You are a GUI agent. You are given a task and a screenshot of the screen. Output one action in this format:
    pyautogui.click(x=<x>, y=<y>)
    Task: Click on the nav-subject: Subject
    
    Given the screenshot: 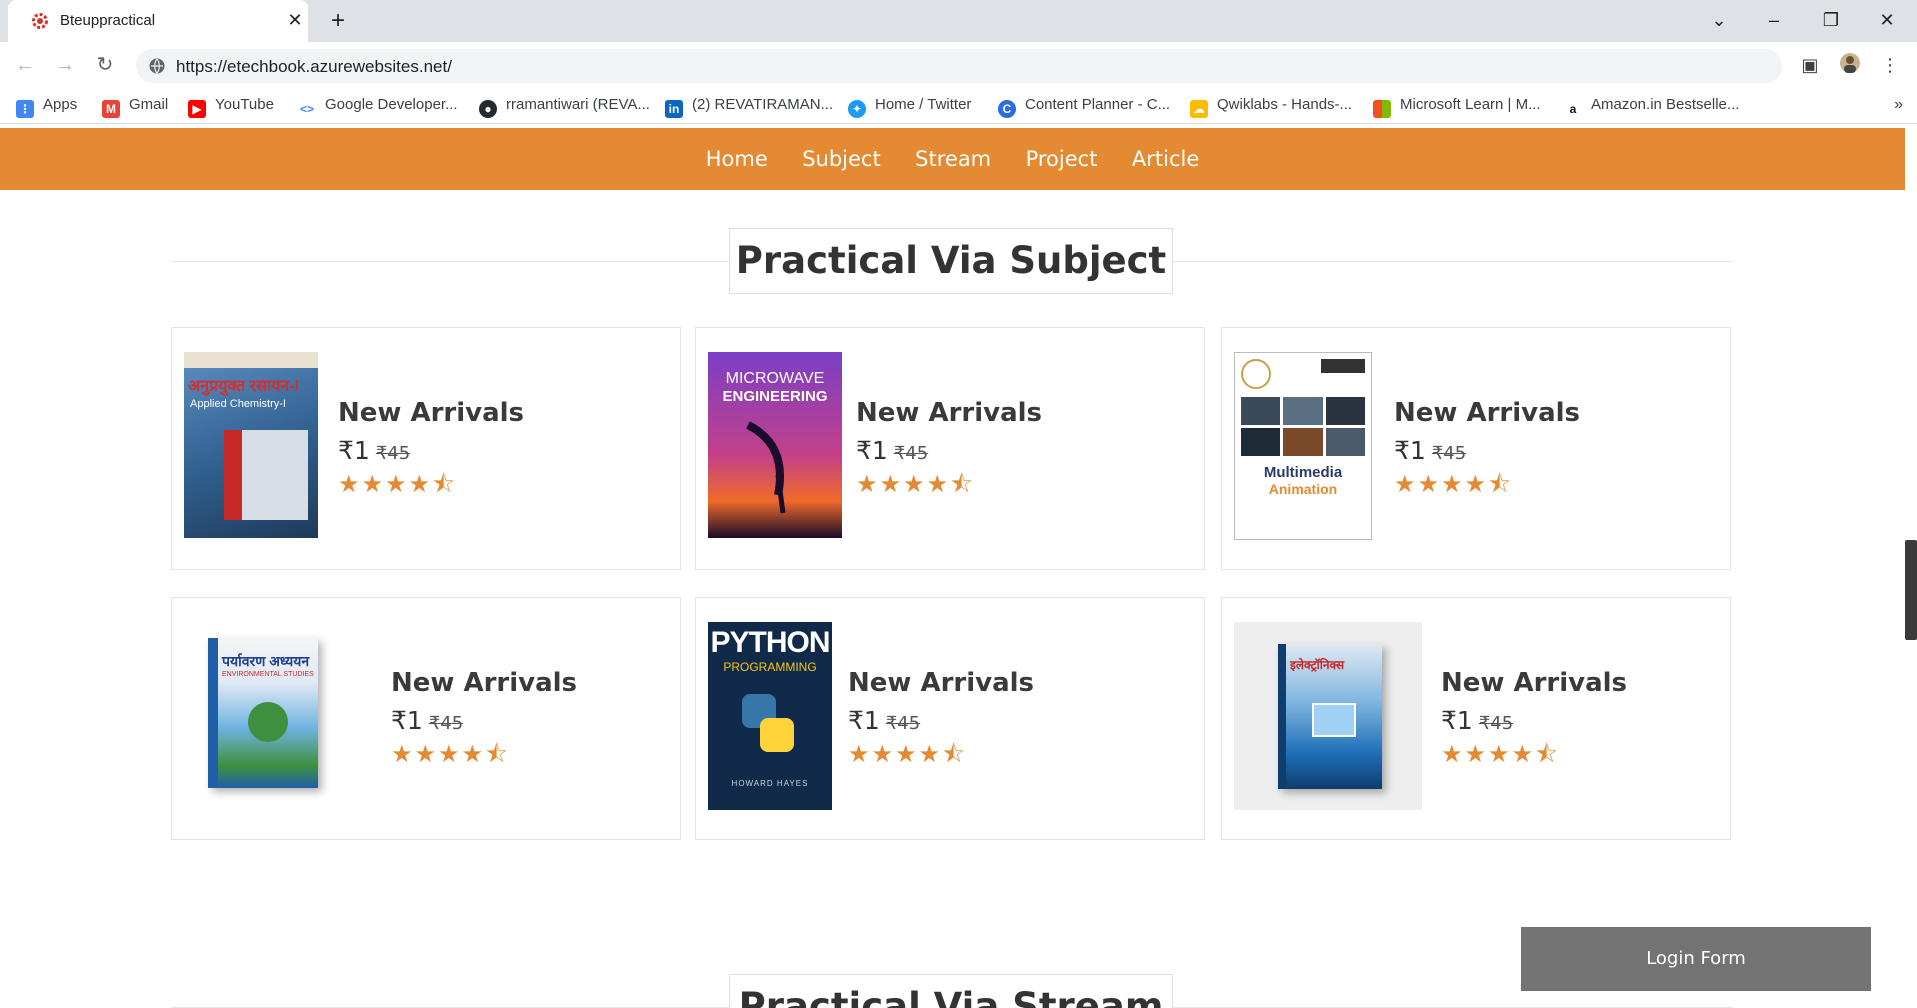 What is the action you would take?
    pyautogui.click(x=841, y=159)
    